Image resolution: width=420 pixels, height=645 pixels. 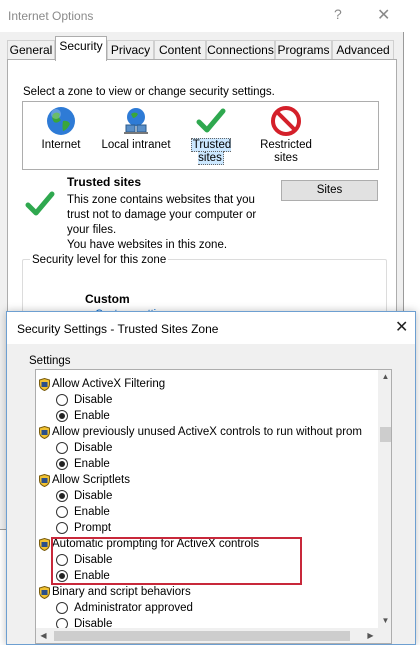 What do you see at coordinates (370, 635) in the screenshot?
I see `scroll-right-icon: ▶` at bounding box center [370, 635].